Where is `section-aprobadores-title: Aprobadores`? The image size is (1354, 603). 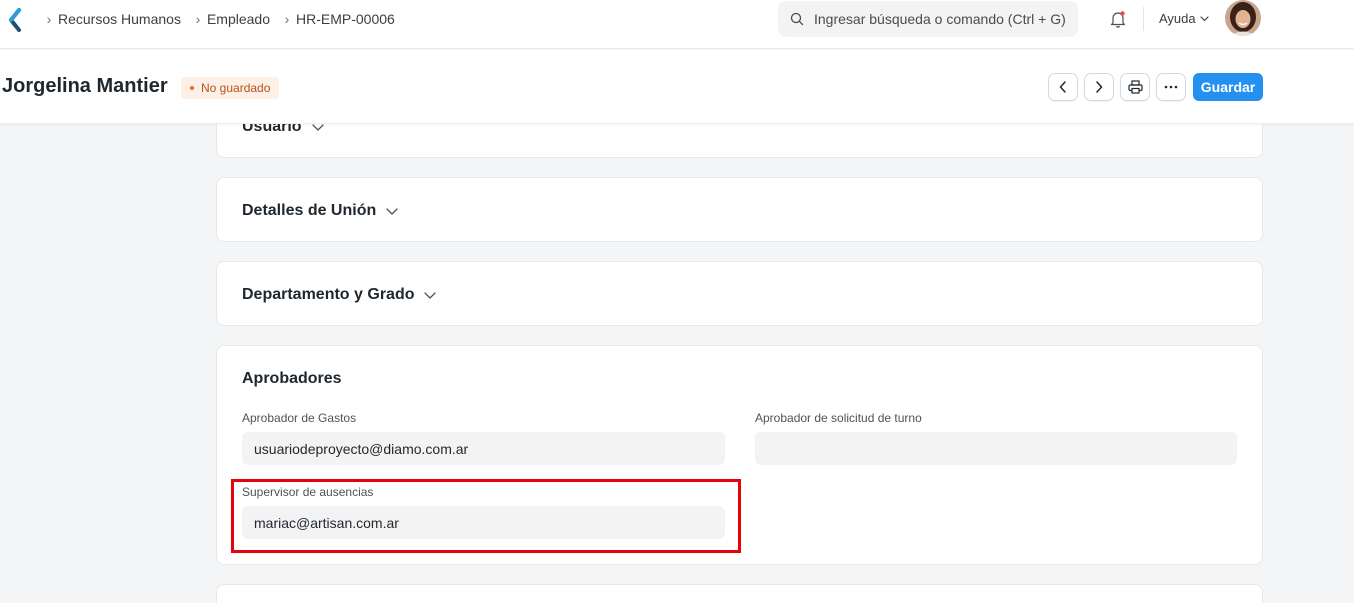 section-aprobadores-title: Aprobadores is located at coordinates (292, 378).